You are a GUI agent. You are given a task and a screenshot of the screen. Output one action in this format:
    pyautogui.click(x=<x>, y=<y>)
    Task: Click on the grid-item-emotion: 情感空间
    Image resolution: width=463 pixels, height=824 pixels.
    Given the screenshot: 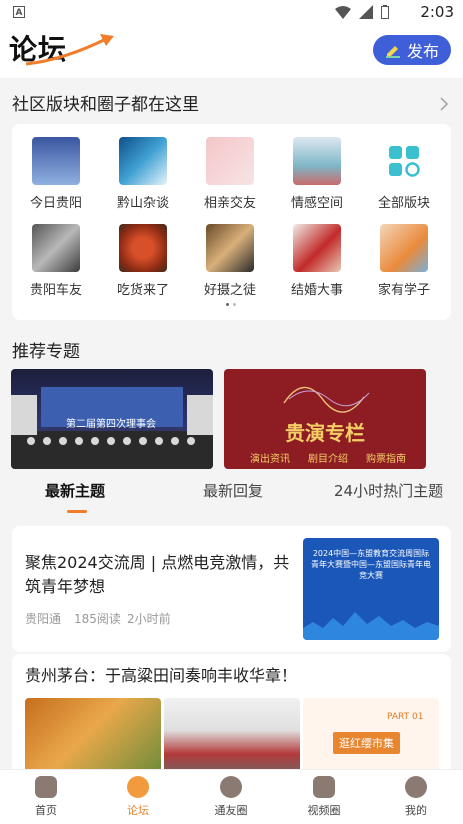 What is the action you would take?
    pyautogui.click(x=317, y=174)
    